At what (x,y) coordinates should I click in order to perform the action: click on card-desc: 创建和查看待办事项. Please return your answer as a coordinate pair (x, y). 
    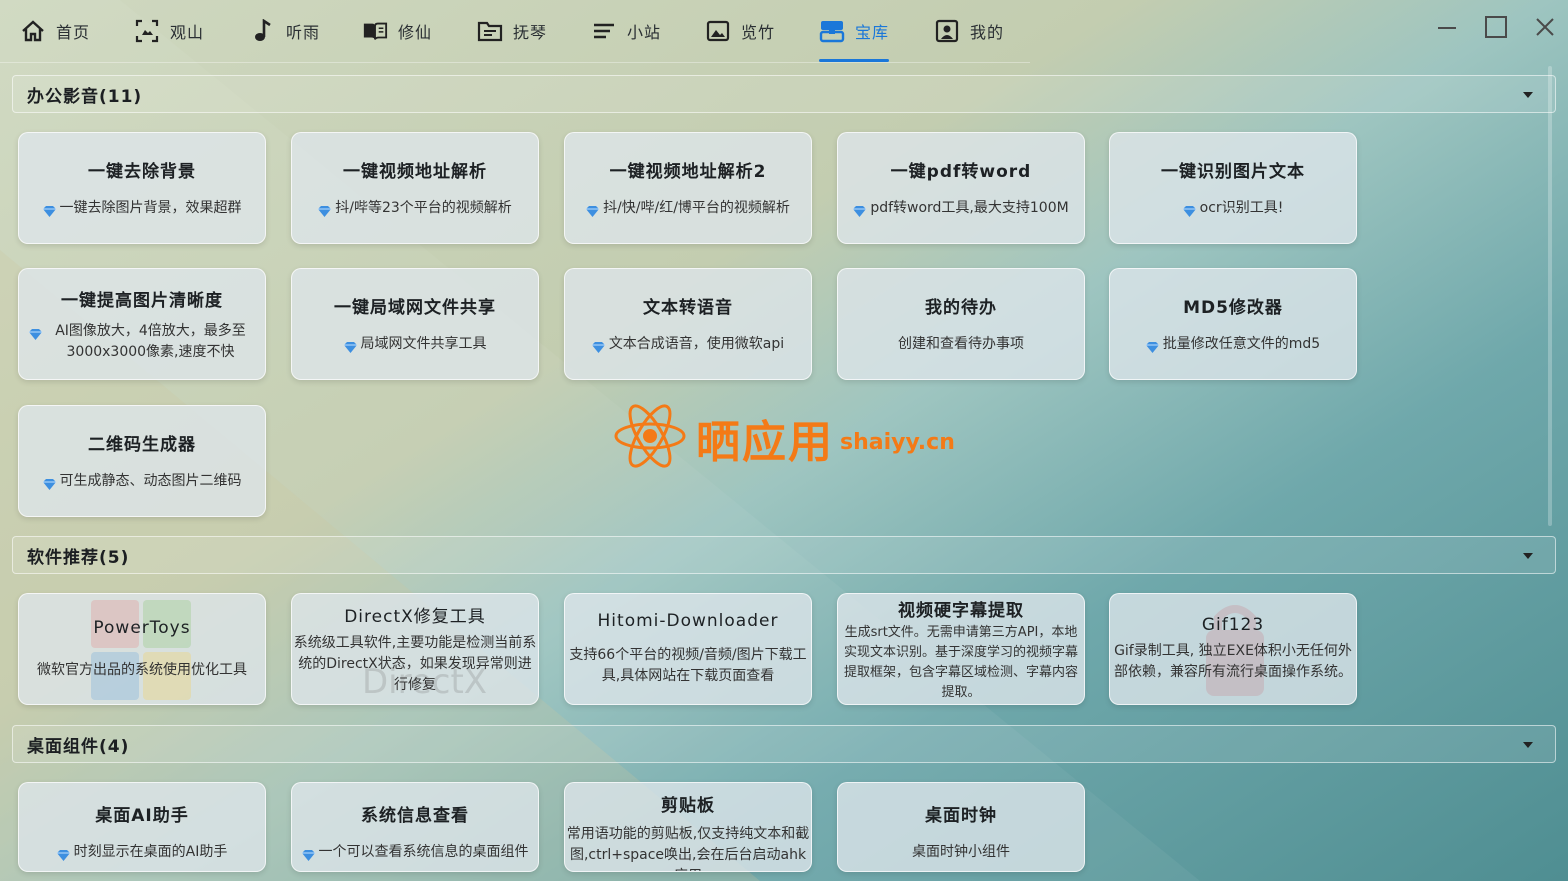
    Looking at the image, I should click on (961, 344).